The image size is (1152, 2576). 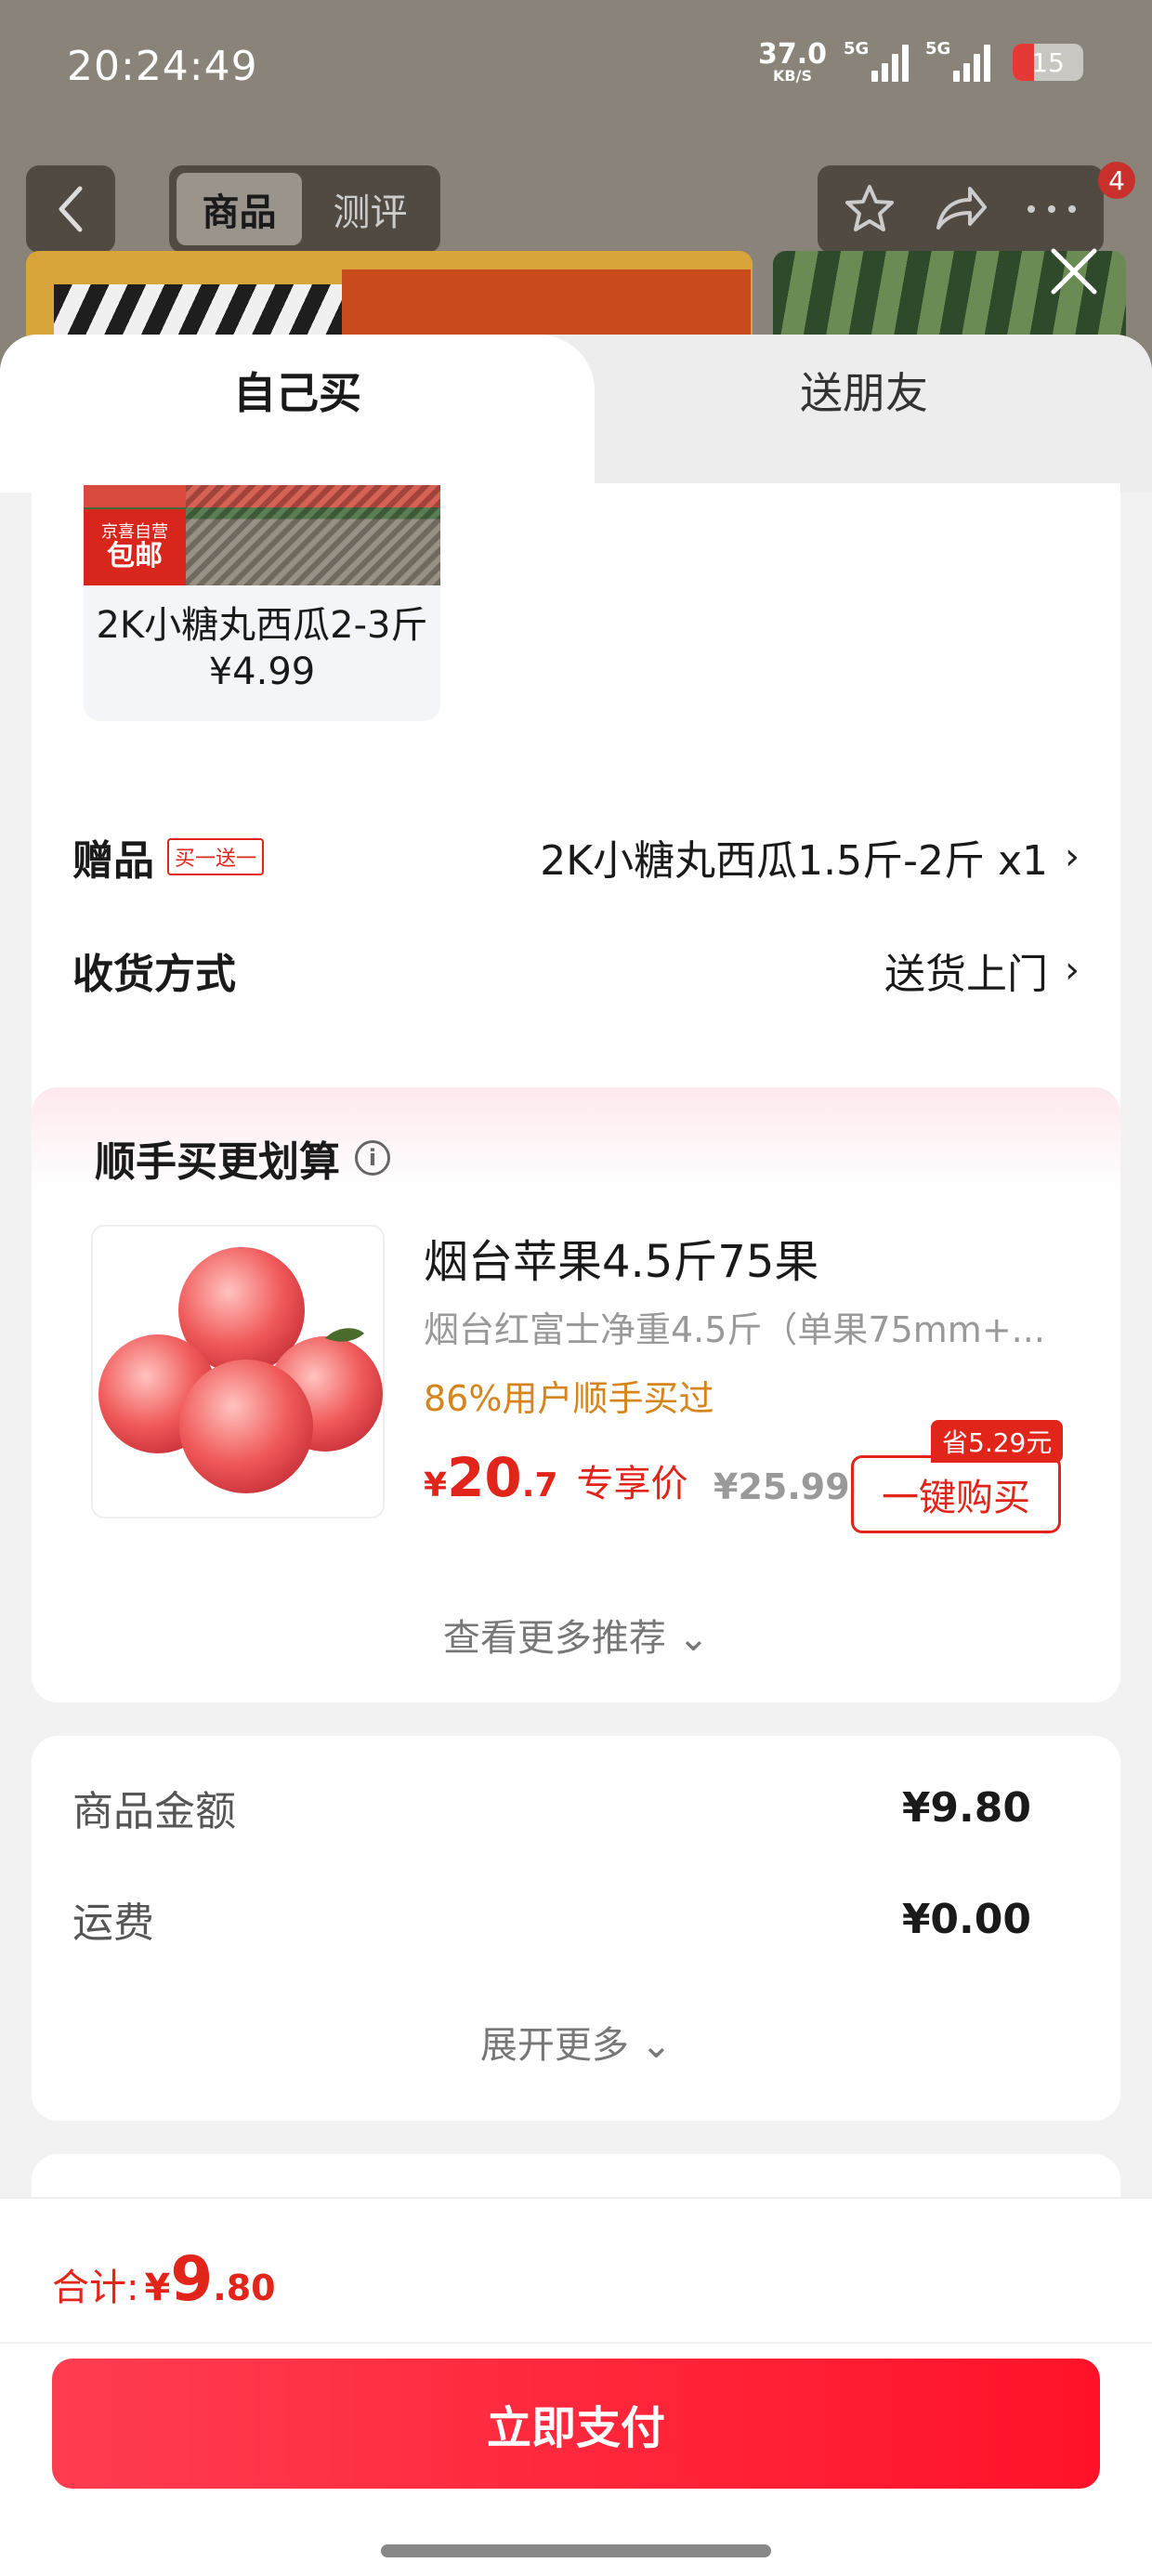 What do you see at coordinates (956, 1494) in the screenshot?
I see `one-click-buy-button: 一键购买` at bounding box center [956, 1494].